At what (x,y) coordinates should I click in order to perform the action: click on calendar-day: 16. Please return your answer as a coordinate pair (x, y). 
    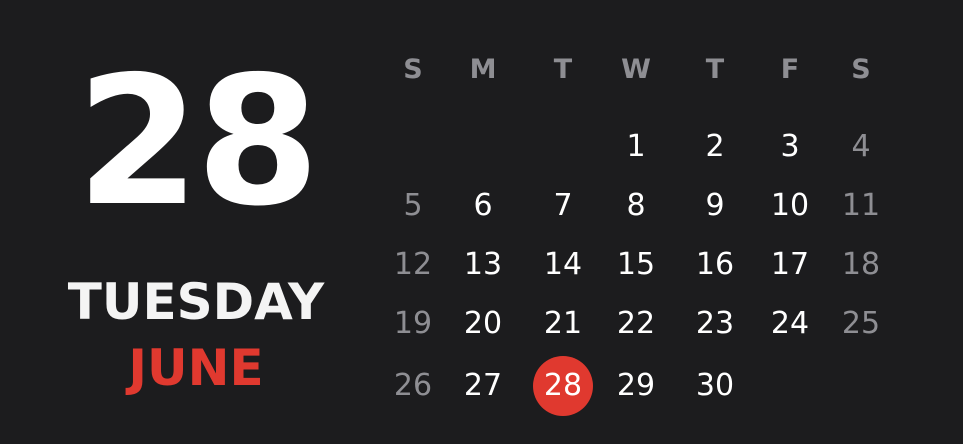
    Looking at the image, I should click on (715, 265).